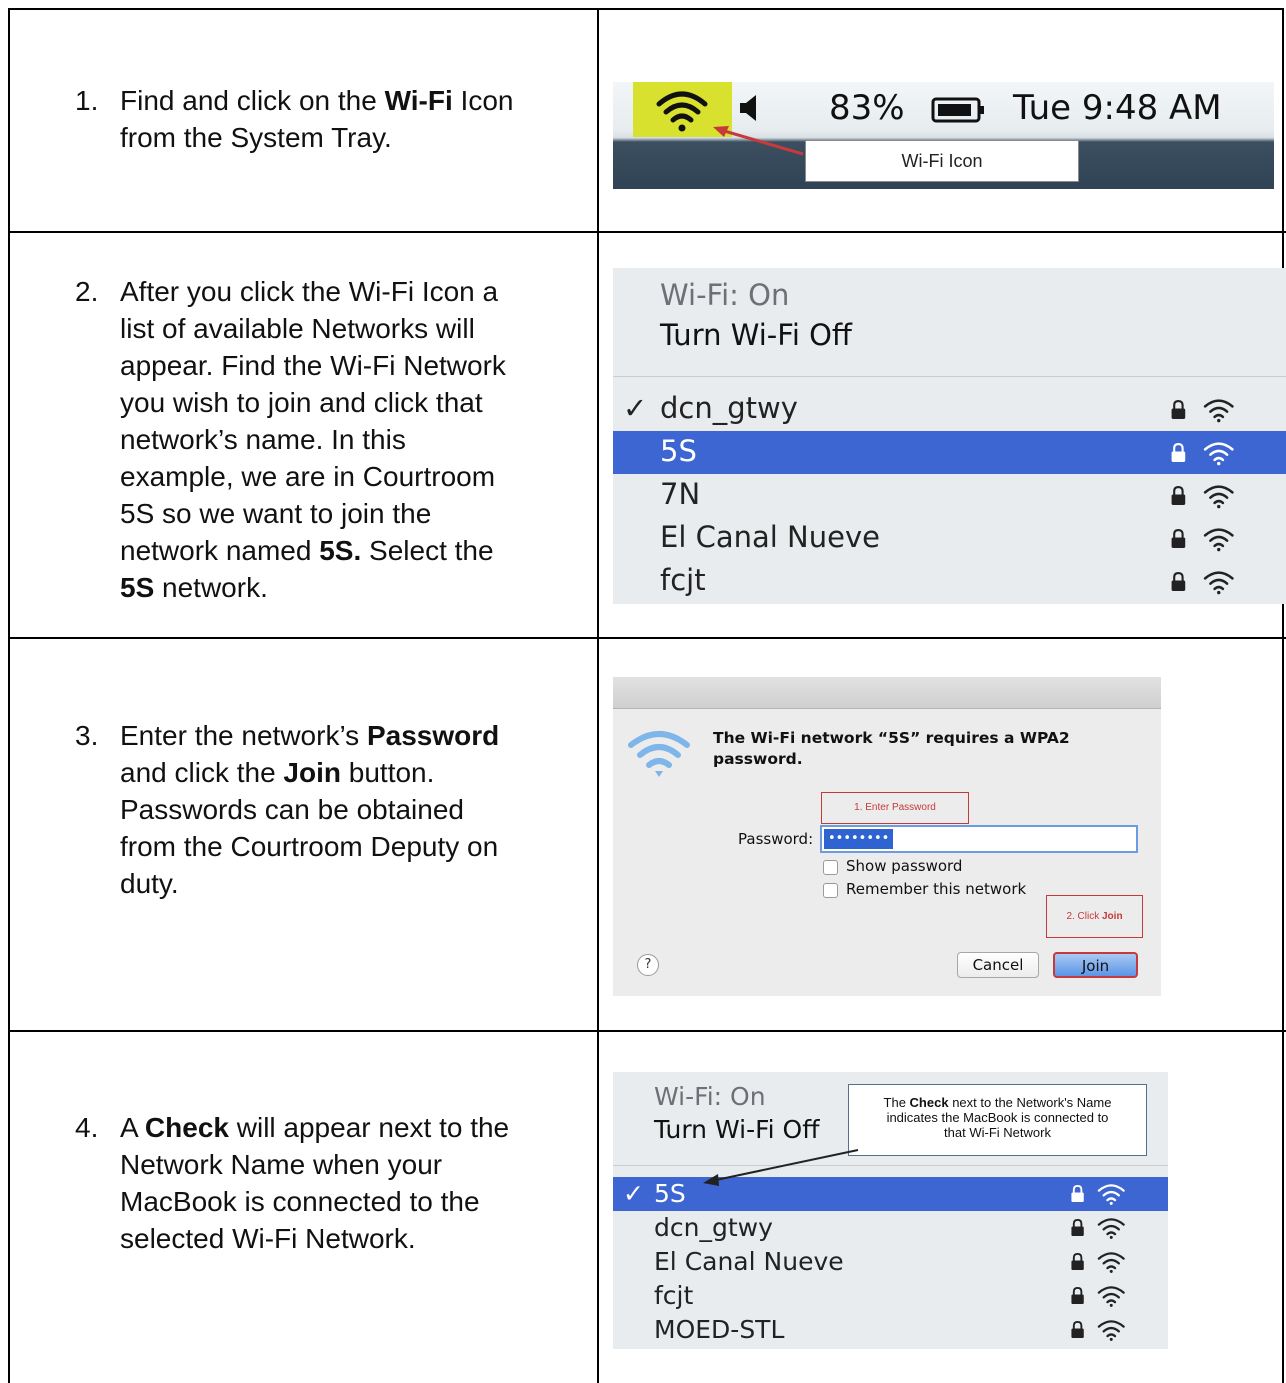 The width and height of the screenshot is (1286, 1383). What do you see at coordinates (1030, 1102) in the screenshot?
I see `callout-text: next to the Network's Name` at bounding box center [1030, 1102].